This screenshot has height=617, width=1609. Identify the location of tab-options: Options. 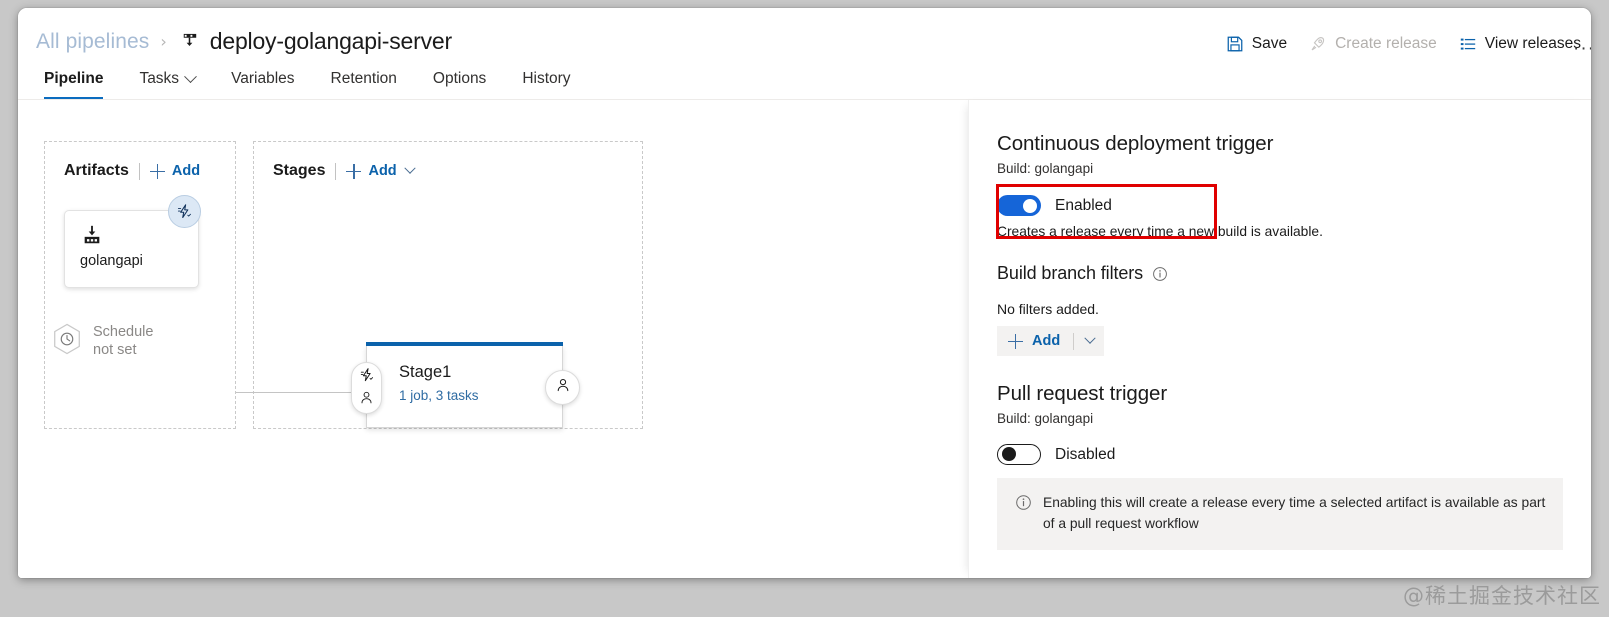
(459, 84).